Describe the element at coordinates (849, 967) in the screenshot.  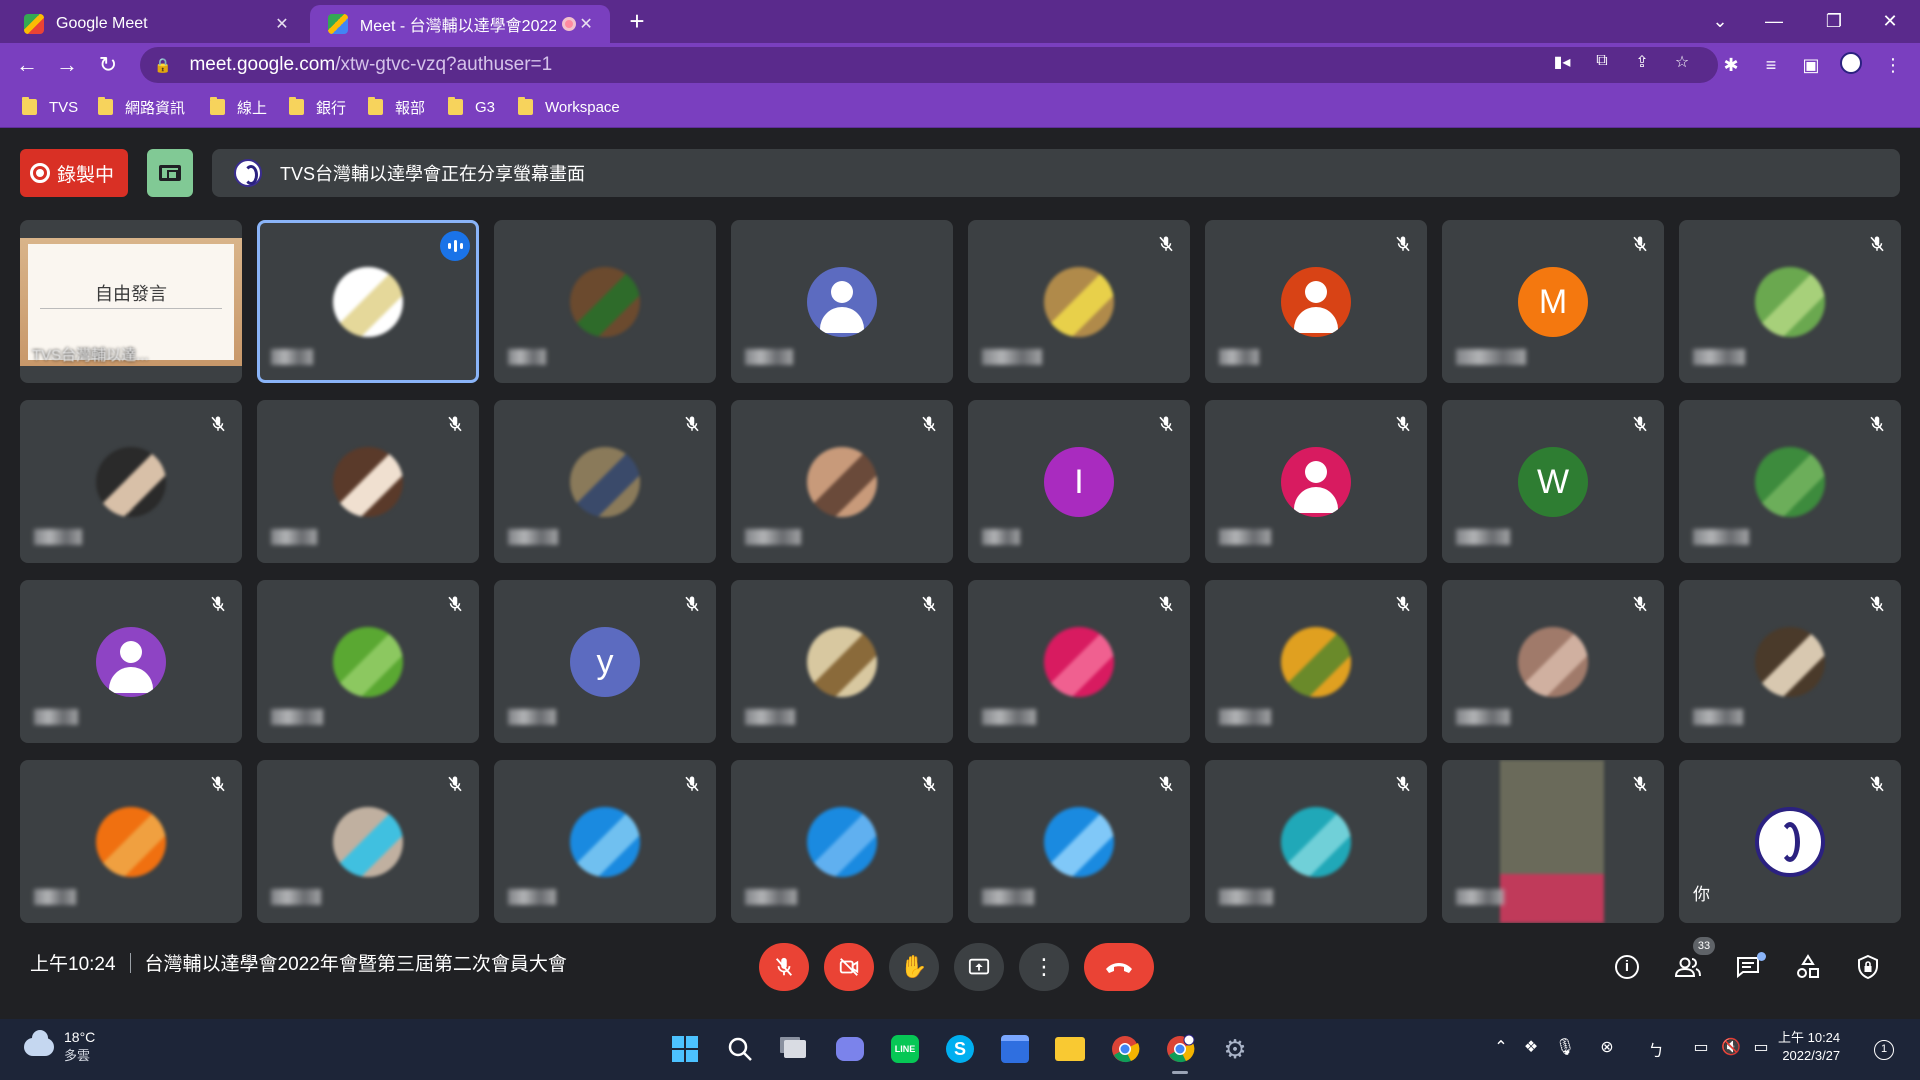
I see `camera-off-button` at that location.